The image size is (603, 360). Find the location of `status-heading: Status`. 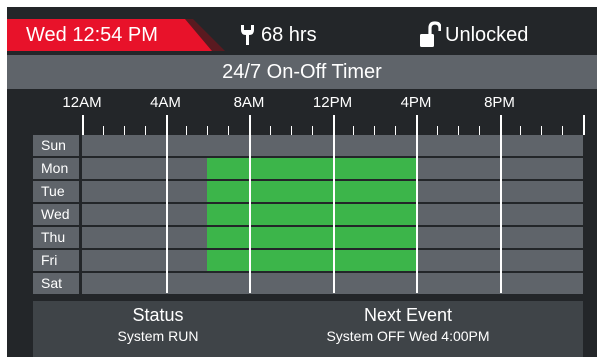

status-heading: Status is located at coordinates (158, 315).